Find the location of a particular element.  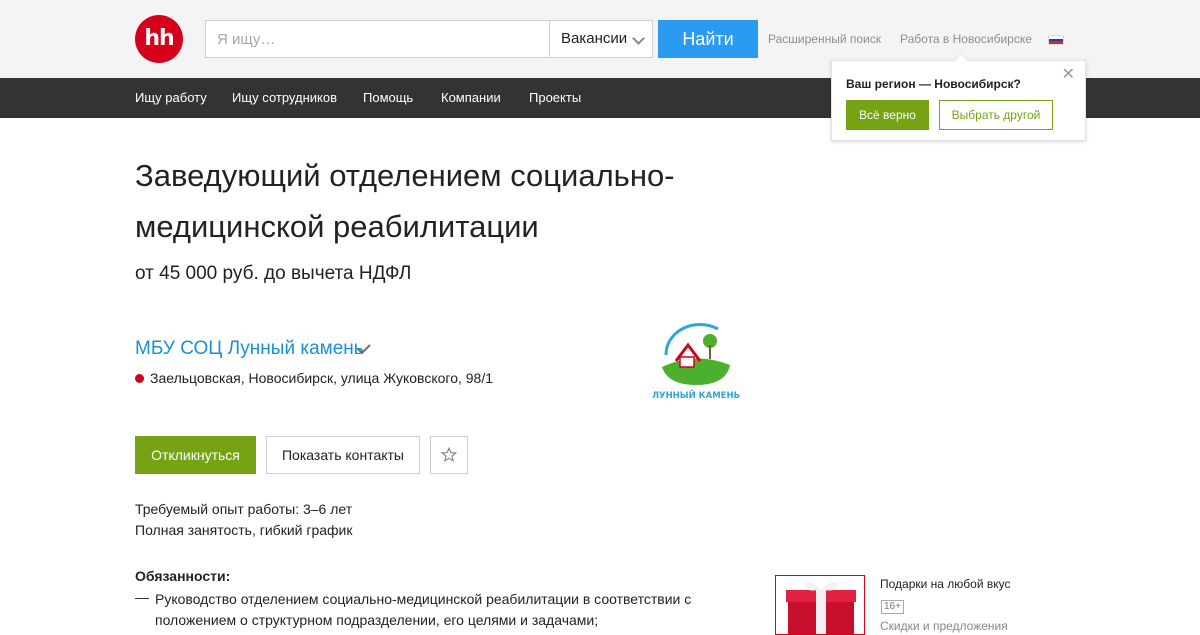

russia-flag-icon is located at coordinates (1056, 40).